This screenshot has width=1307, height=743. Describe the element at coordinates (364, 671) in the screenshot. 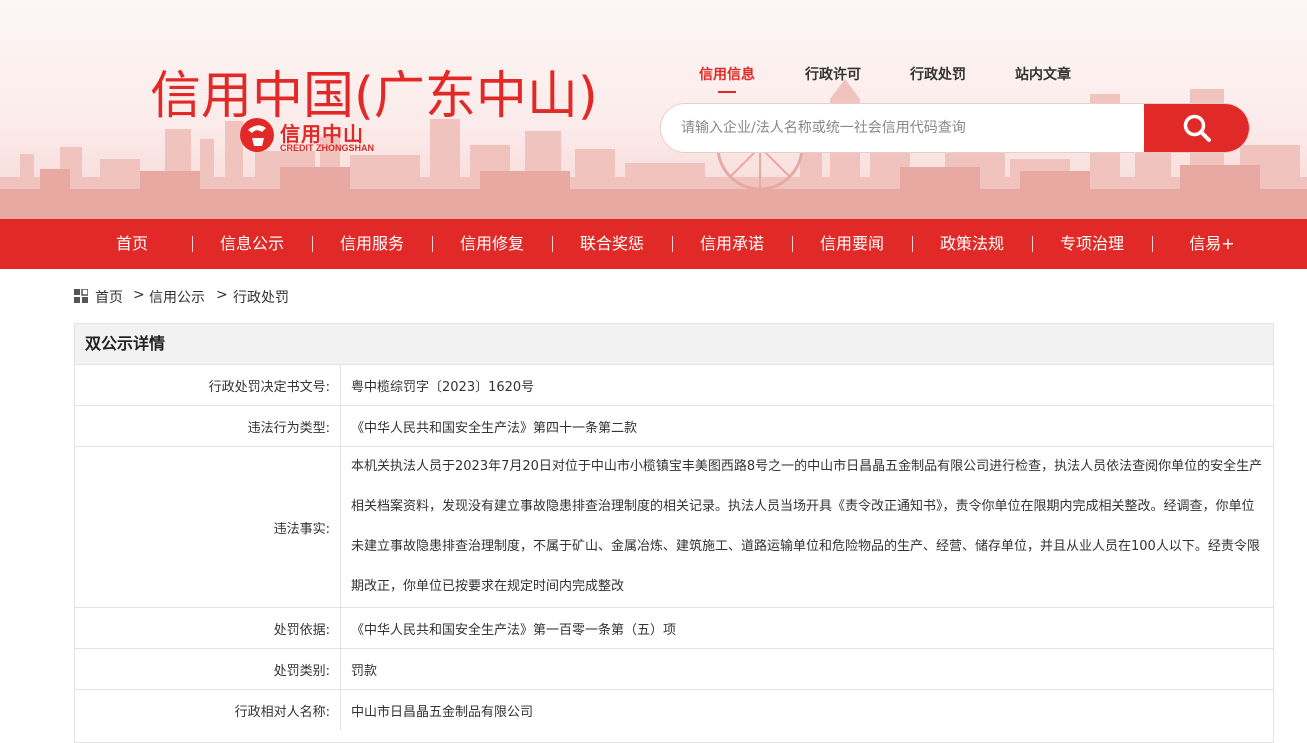

I see `penalty-category-value: 罚款` at that location.